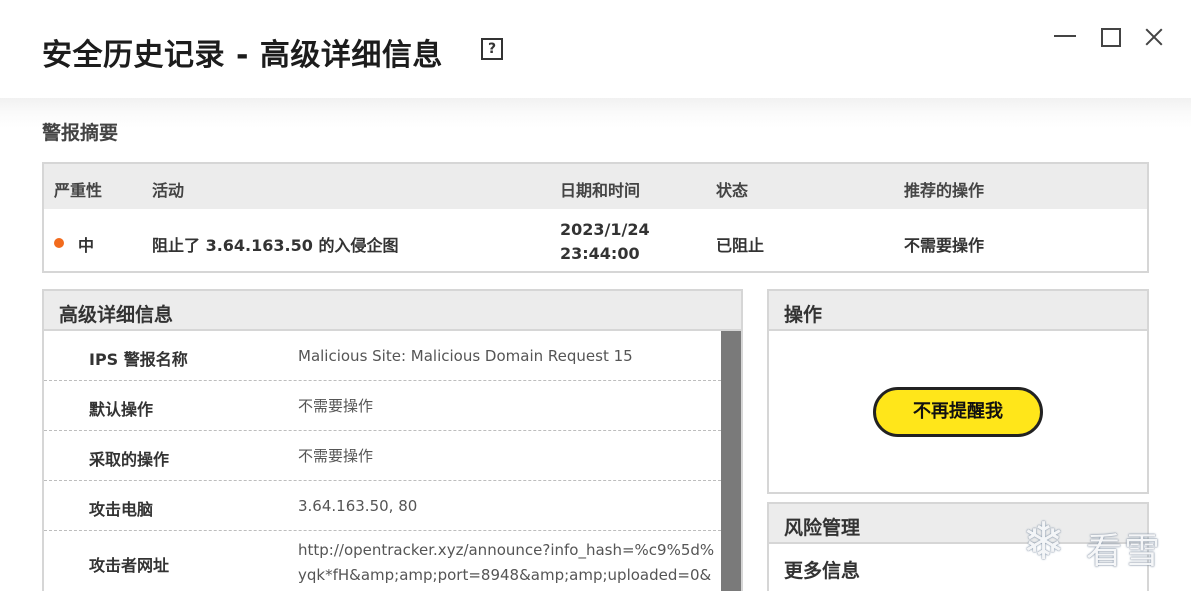 This screenshot has height=591, width=1191. I want to click on activity-value: 阻止了 3.64.163.50 的入侵企图, so click(275, 245).